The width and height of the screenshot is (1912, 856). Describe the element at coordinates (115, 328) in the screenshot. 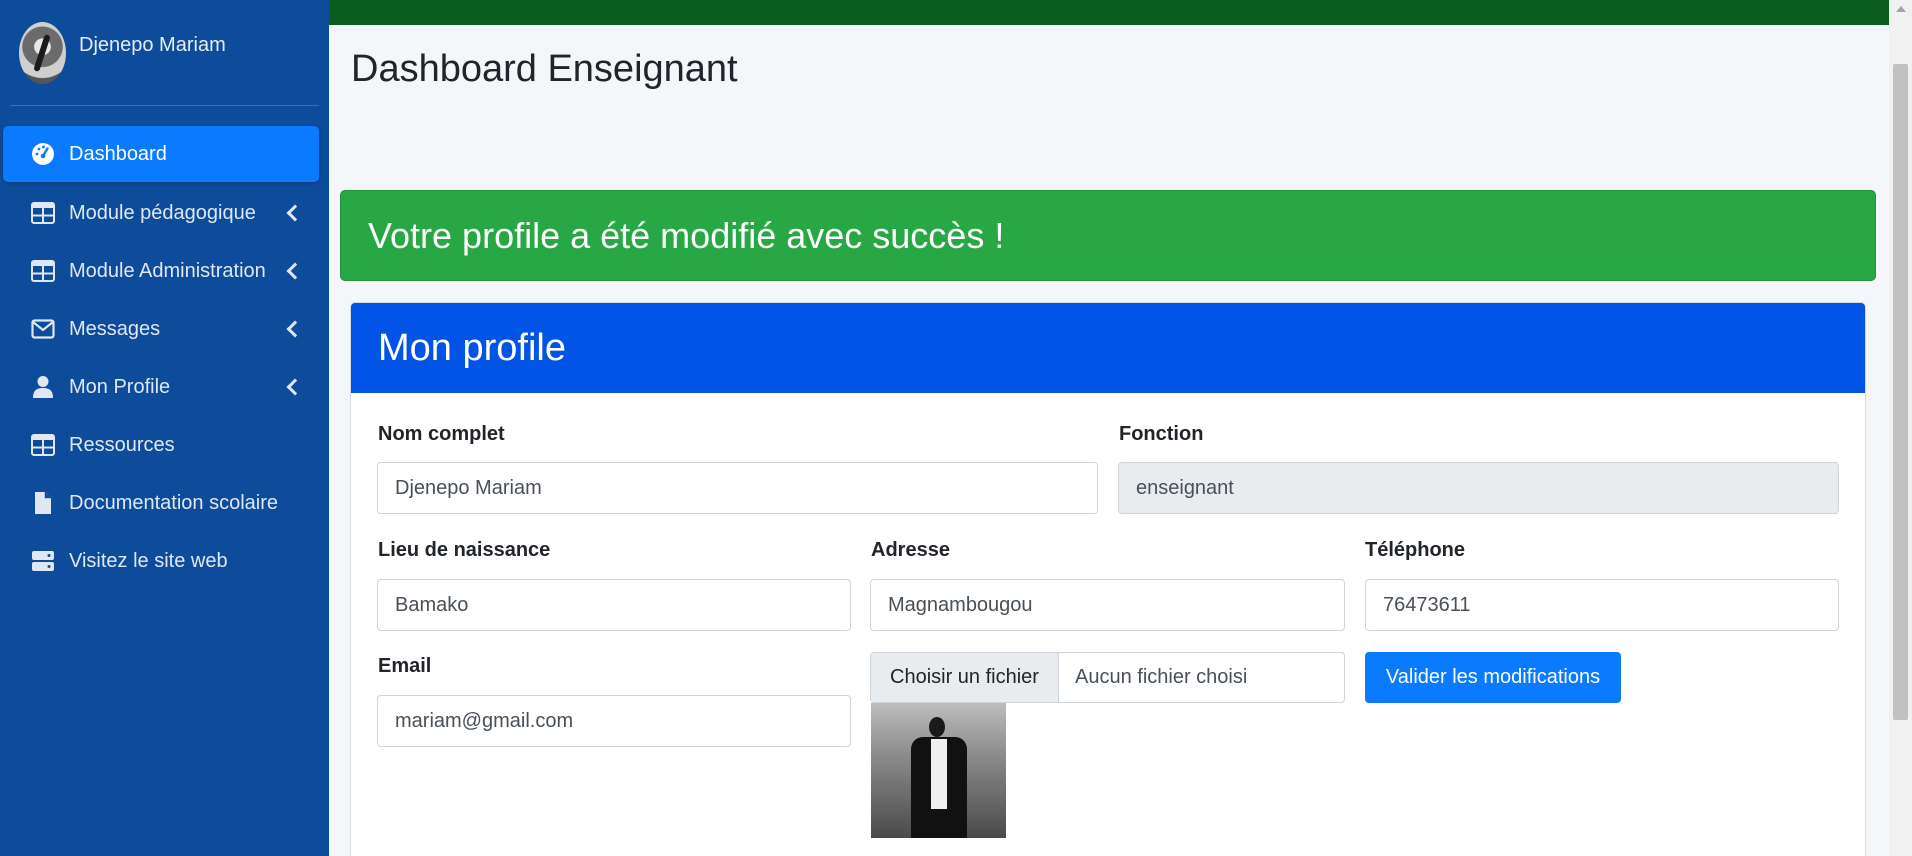

I see `sidebar-item-label: Messages` at that location.